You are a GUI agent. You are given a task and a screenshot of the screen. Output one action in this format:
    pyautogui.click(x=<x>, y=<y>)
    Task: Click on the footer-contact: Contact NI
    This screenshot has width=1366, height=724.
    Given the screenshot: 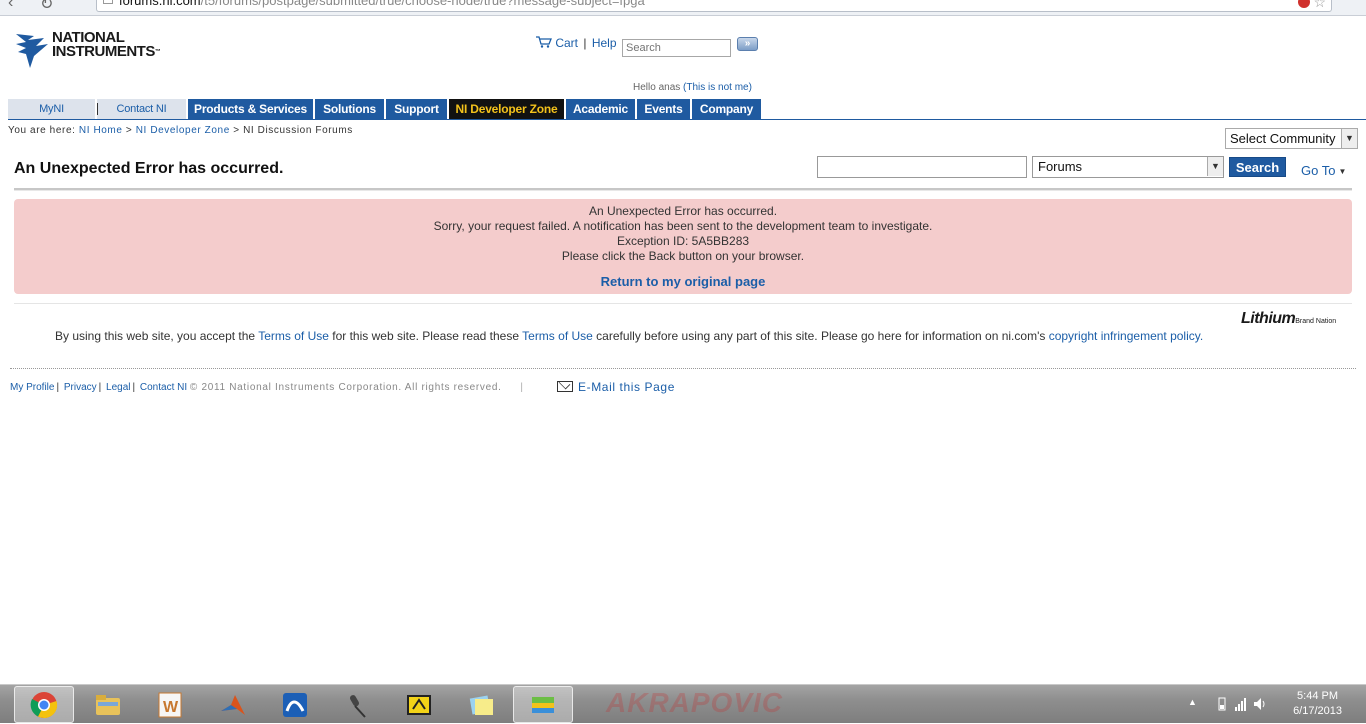 What is the action you would take?
    pyautogui.click(x=163, y=387)
    